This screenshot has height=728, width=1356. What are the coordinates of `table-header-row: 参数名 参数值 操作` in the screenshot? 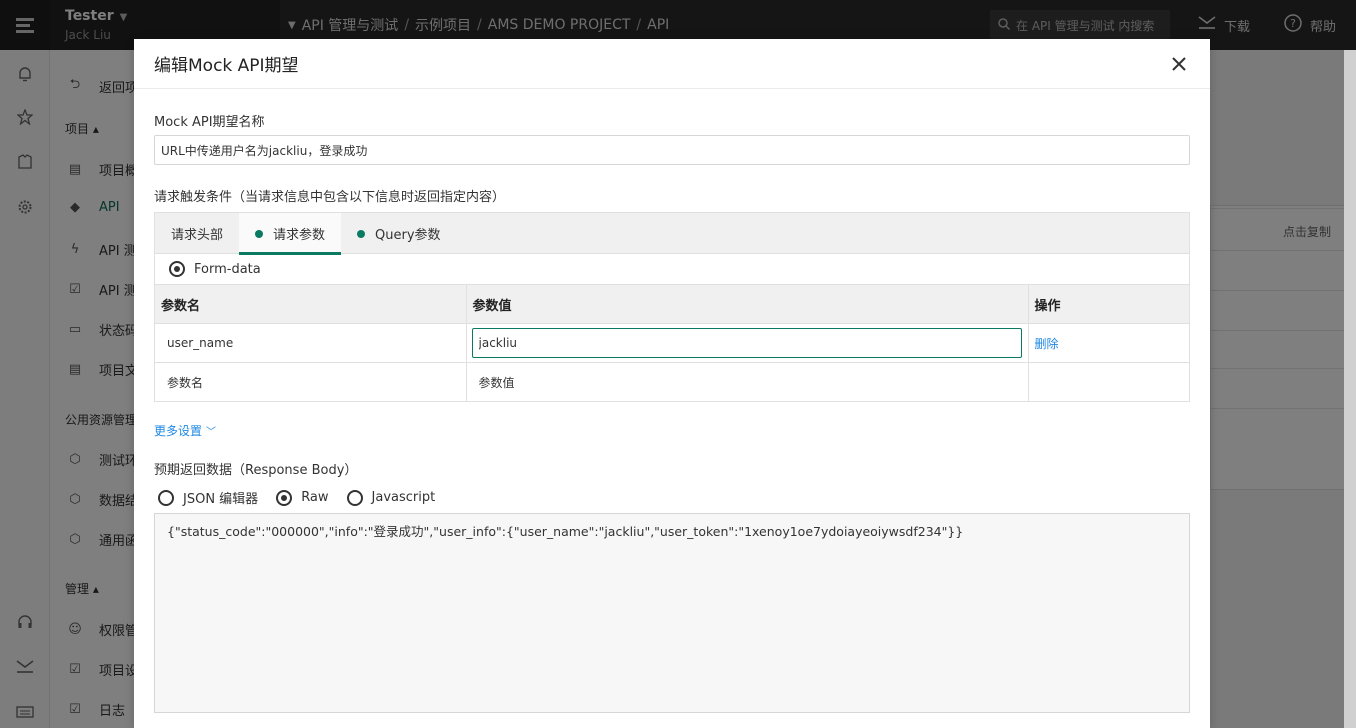 It's located at (672, 304).